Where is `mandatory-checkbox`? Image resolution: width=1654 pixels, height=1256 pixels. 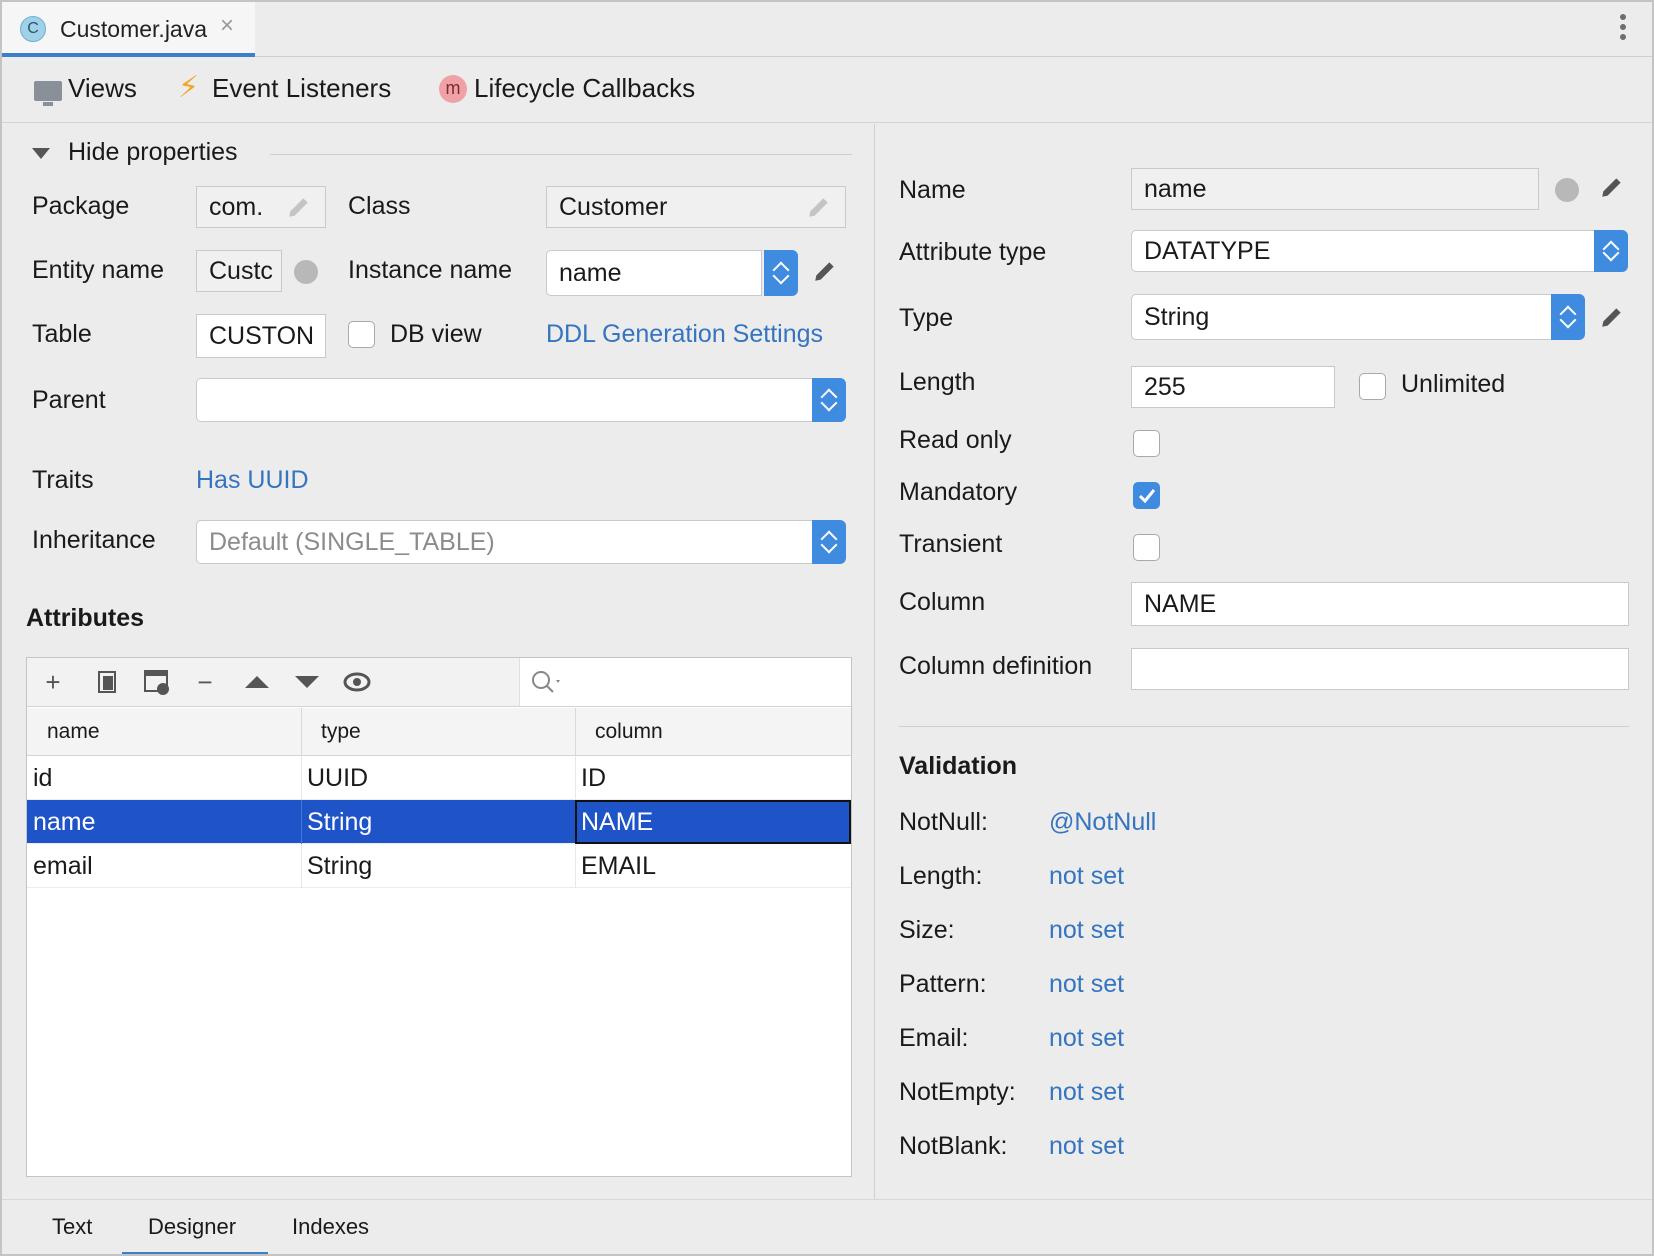
mandatory-checkbox is located at coordinates (1146, 495).